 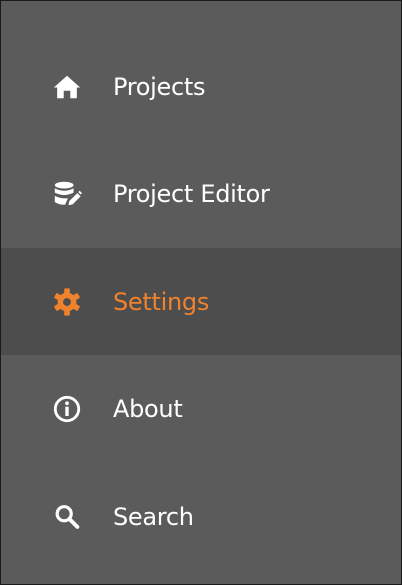 What do you see at coordinates (67, 302) in the screenshot?
I see `gear-icon` at bounding box center [67, 302].